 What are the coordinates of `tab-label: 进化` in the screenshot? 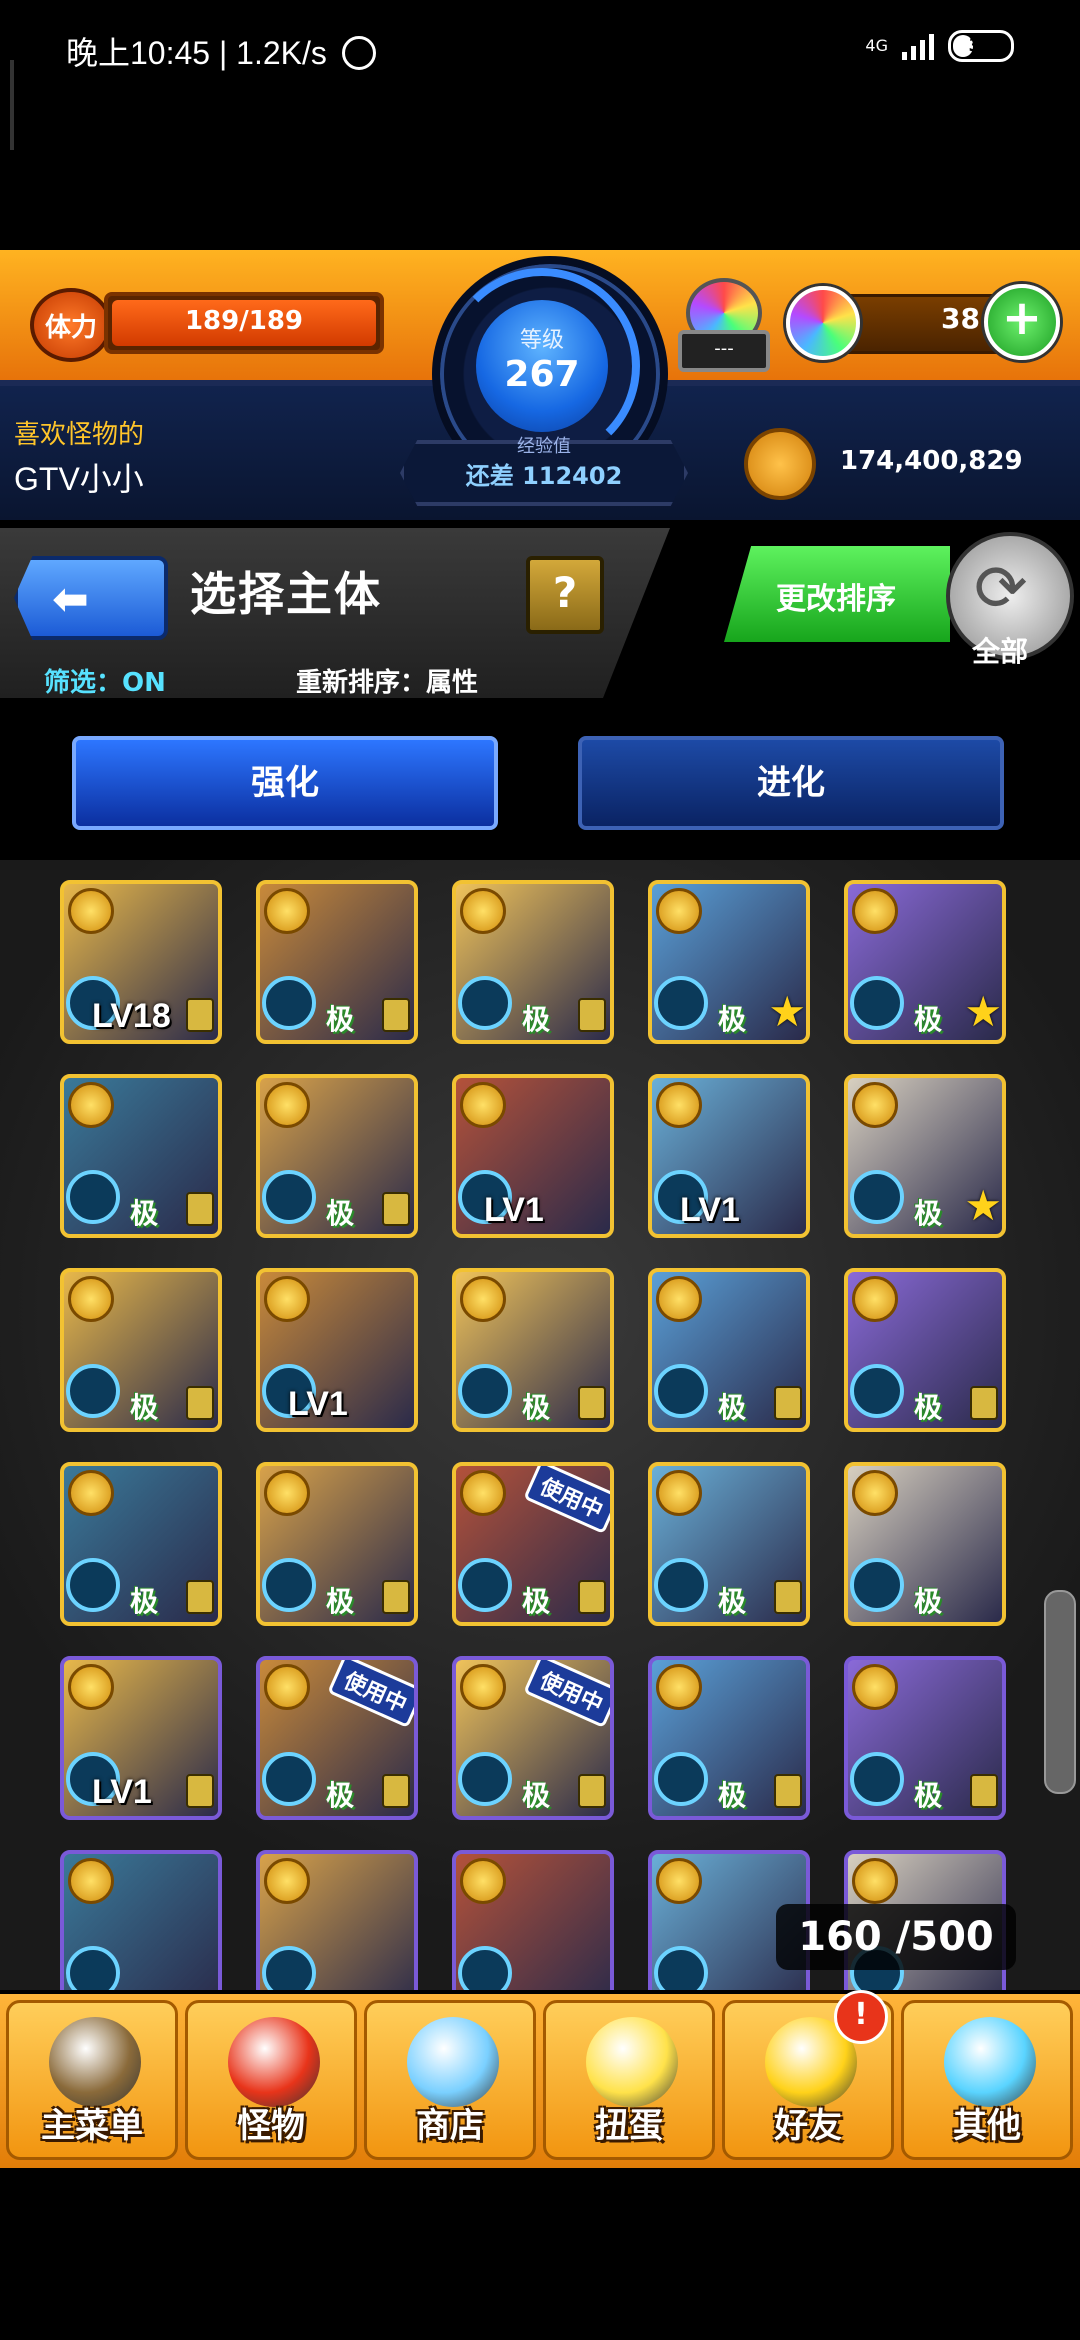 It's located at (791, 783).